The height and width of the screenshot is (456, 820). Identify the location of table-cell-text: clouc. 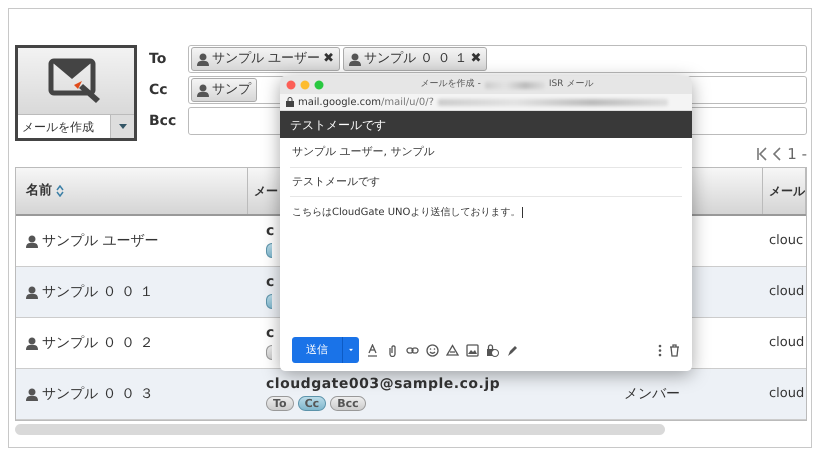
(786, 241).